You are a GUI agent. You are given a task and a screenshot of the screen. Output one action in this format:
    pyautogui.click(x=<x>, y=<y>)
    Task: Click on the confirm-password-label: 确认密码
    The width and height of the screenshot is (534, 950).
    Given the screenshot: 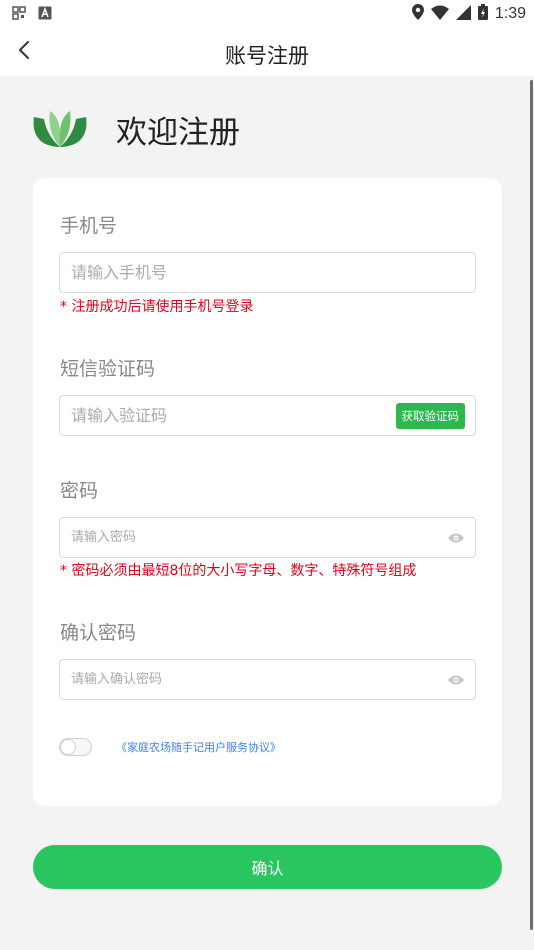 What is the action you would take?
    pyautogui.click(x=98, y=633)
    